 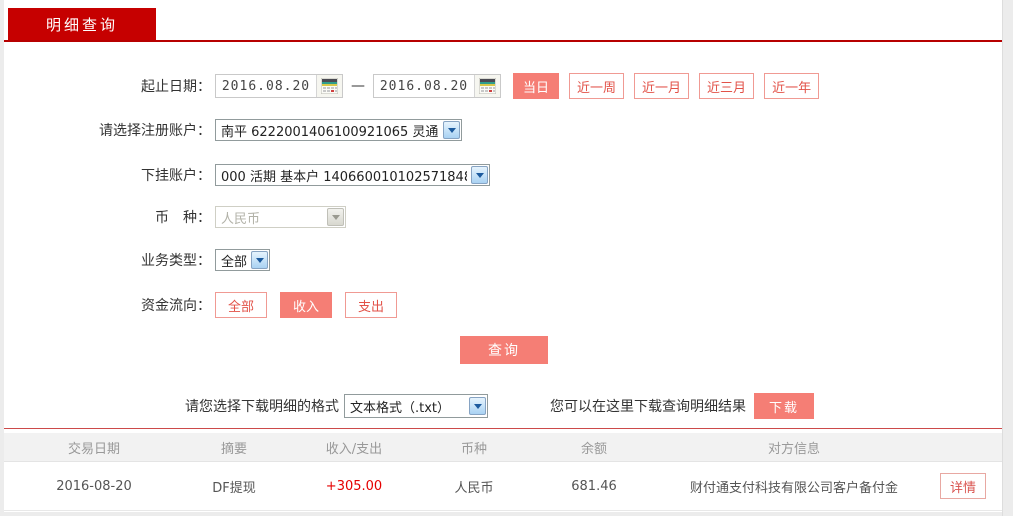 I want to click on currency-value: 人民币, so click(x=241, y=219).